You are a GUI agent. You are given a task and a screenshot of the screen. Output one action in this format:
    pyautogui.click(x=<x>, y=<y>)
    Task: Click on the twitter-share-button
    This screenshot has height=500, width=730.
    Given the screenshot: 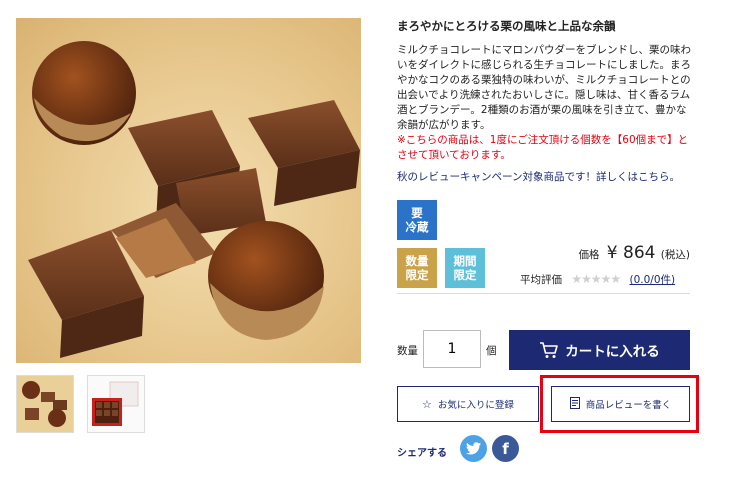 What is the action you would take?
    pyautogui.click(x=473, y=448)
    